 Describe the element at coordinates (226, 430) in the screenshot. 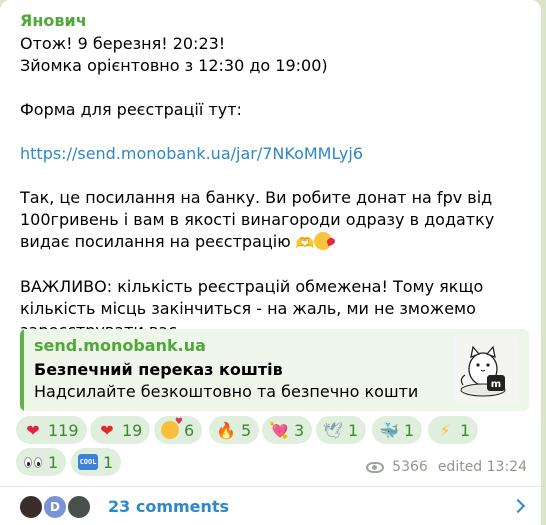

I see `fire-icon: 🔥` at that location.